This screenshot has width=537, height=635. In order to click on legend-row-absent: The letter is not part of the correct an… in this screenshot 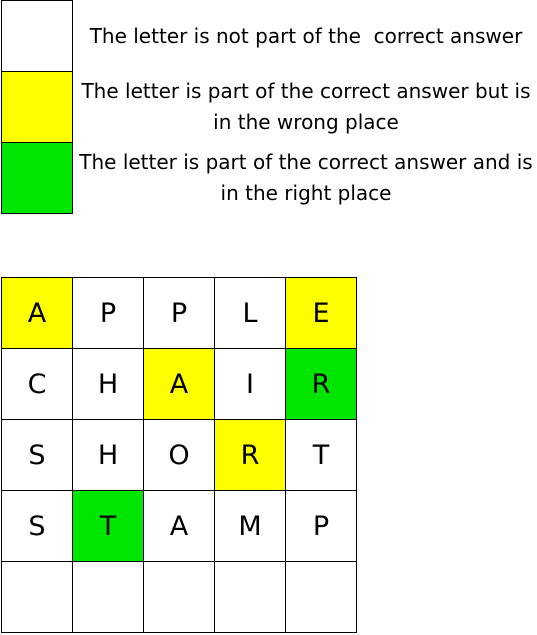, I will do `click(269, 36)`.